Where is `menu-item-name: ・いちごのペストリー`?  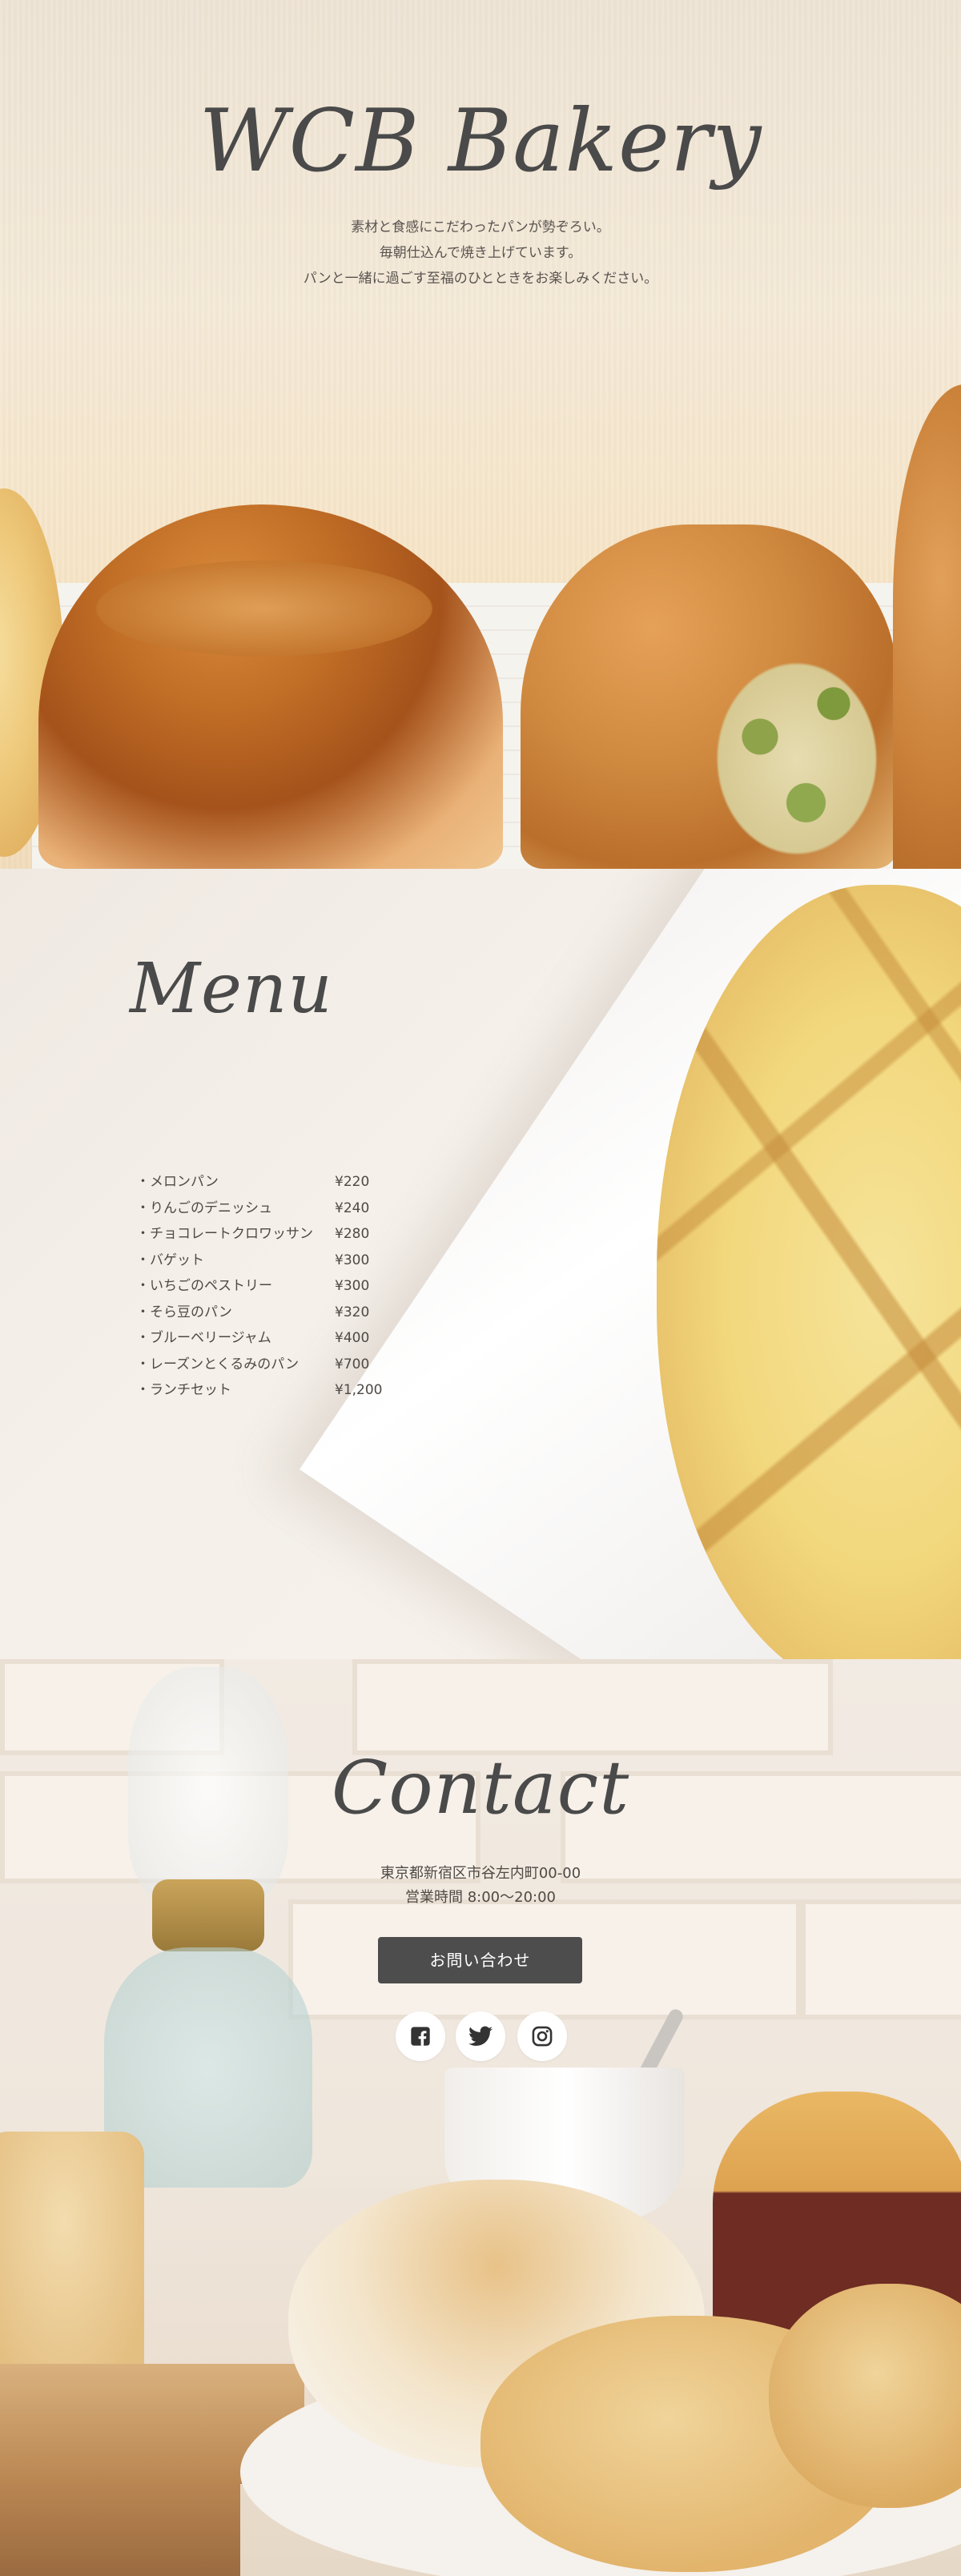
menu-item-name: ・いちごのペストリー is located at coordinates (204, 1286).